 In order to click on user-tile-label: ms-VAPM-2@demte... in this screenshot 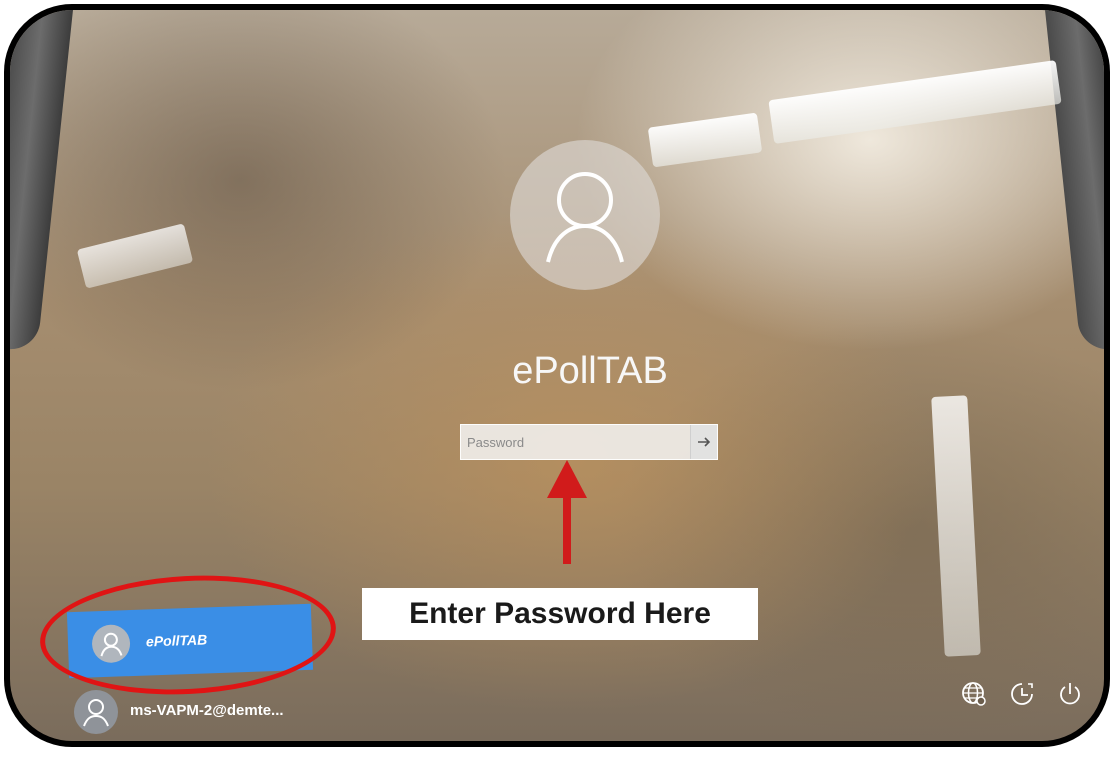, I will do `click(207, 710)`.